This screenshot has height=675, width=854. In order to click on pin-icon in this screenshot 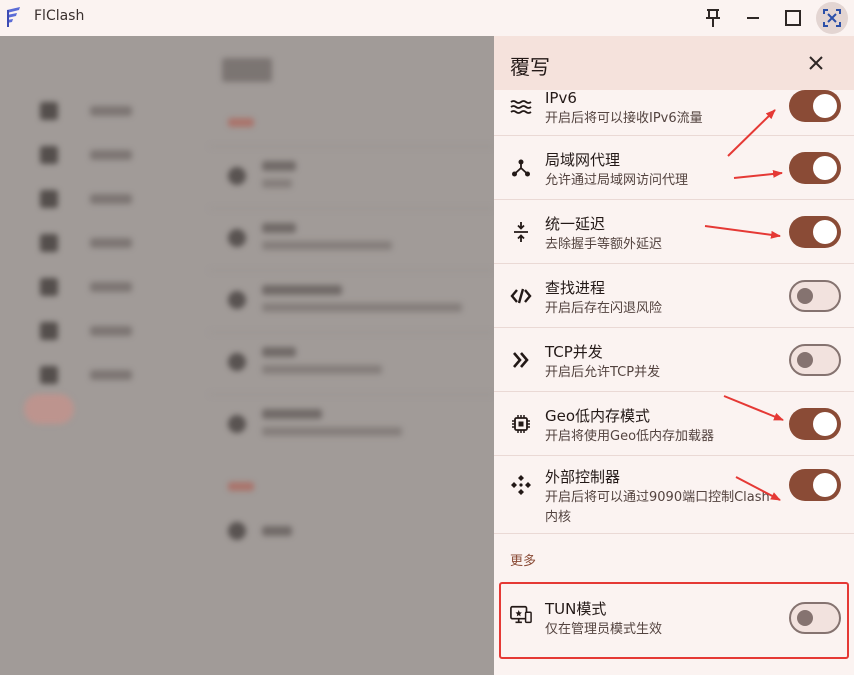, I will do `click(713, 18)`.